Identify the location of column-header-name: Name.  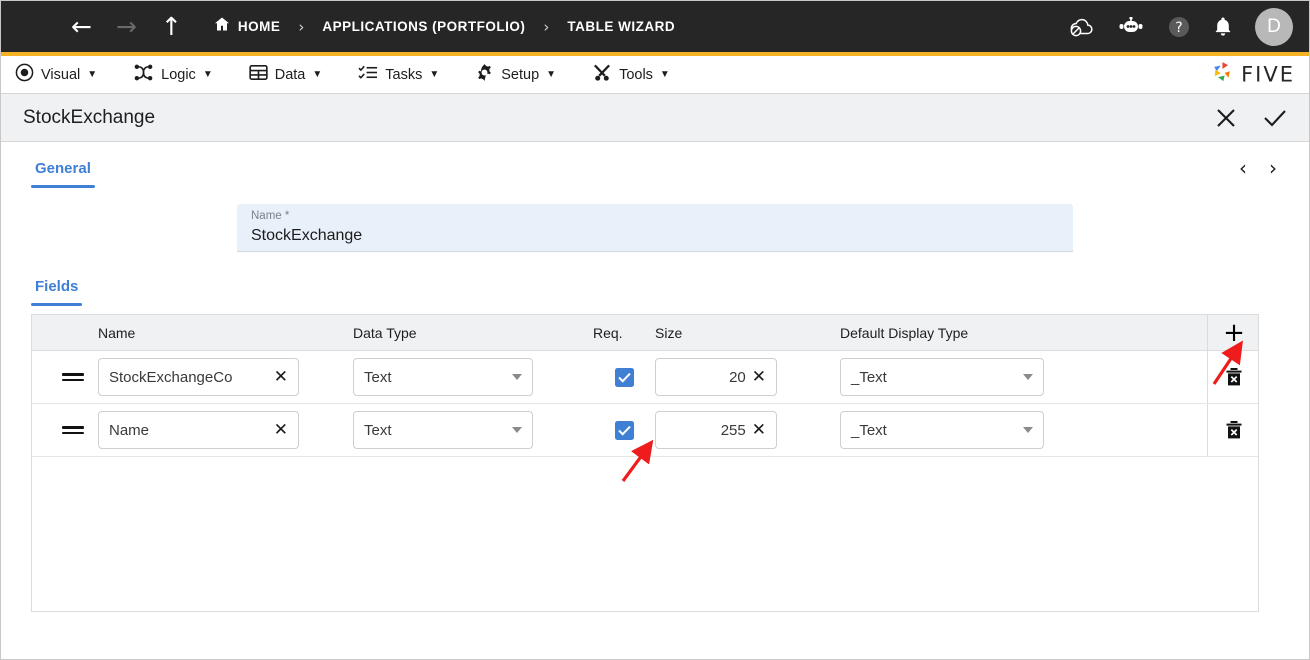
(117, 332).